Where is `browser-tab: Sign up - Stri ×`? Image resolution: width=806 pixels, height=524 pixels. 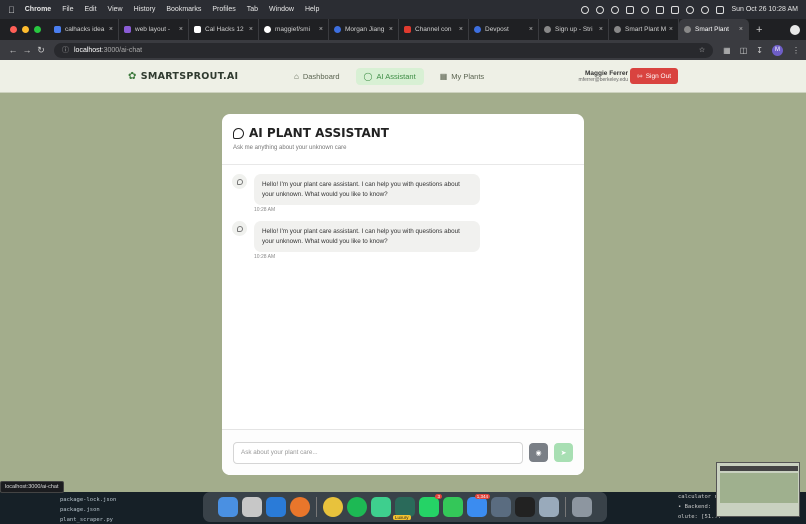
browser-tab: Sign up - Stri × is located at coordinates (574, 29).